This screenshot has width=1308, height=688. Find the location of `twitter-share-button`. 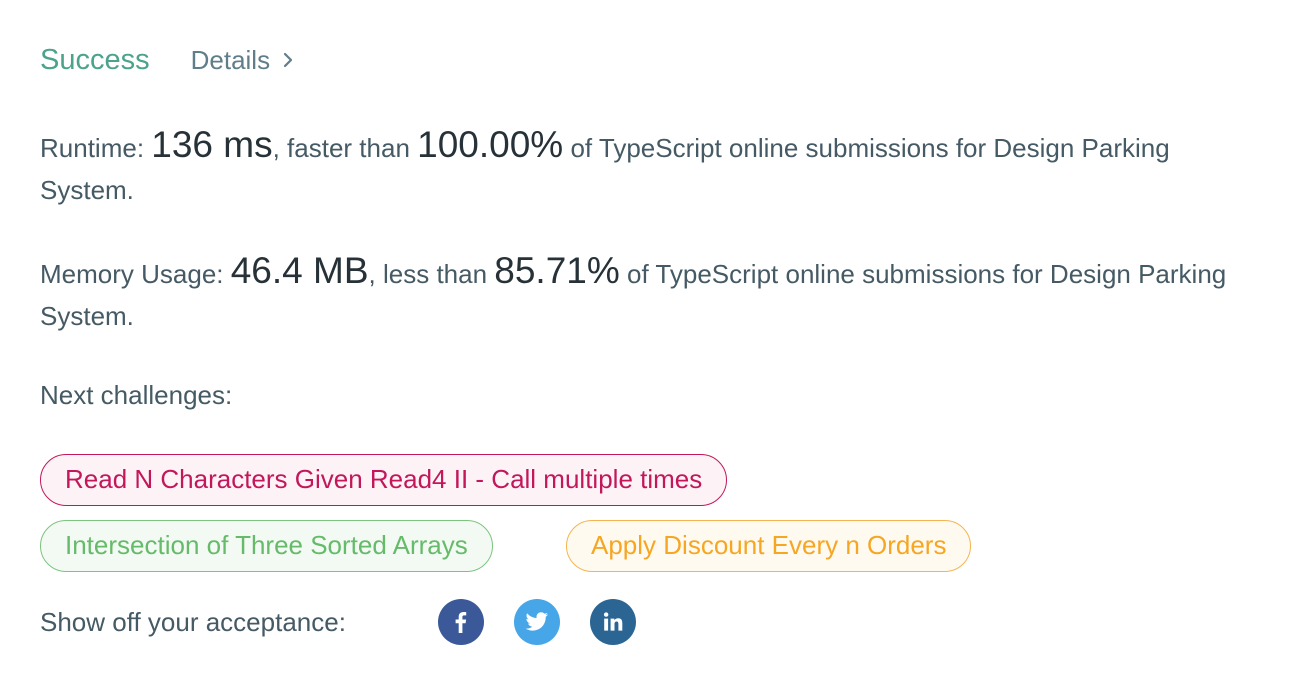

twitter-share-button is located at coordinates (537, 622).